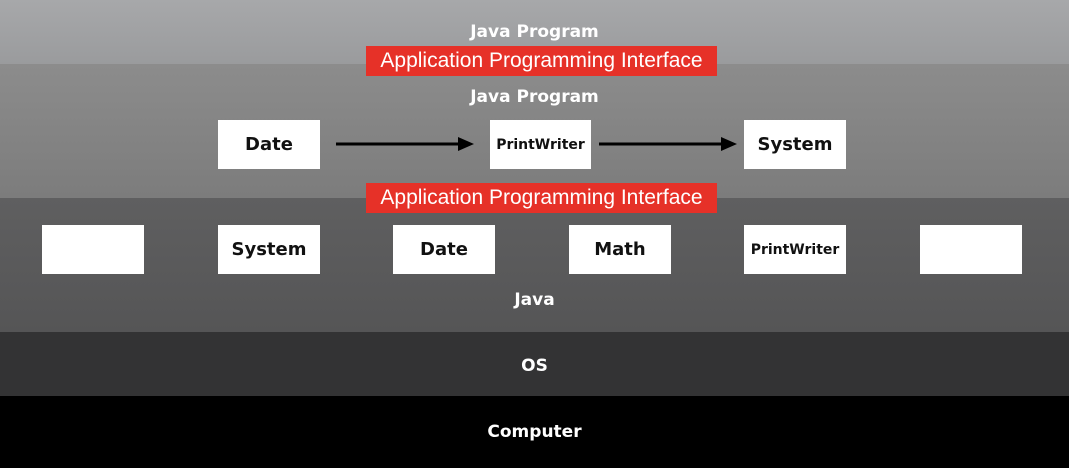 The width and height of the screenshot is (1069, 468). I want to click on java-label: Java, so click(534, 300).